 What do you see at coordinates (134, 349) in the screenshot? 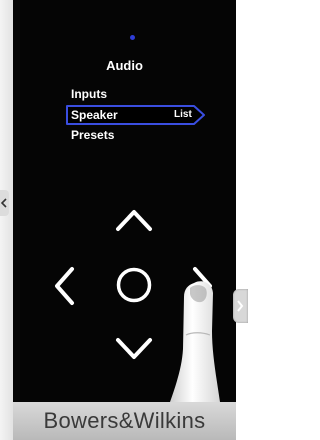
I see `down-arrow-icon` at bounding box center [134, 349].